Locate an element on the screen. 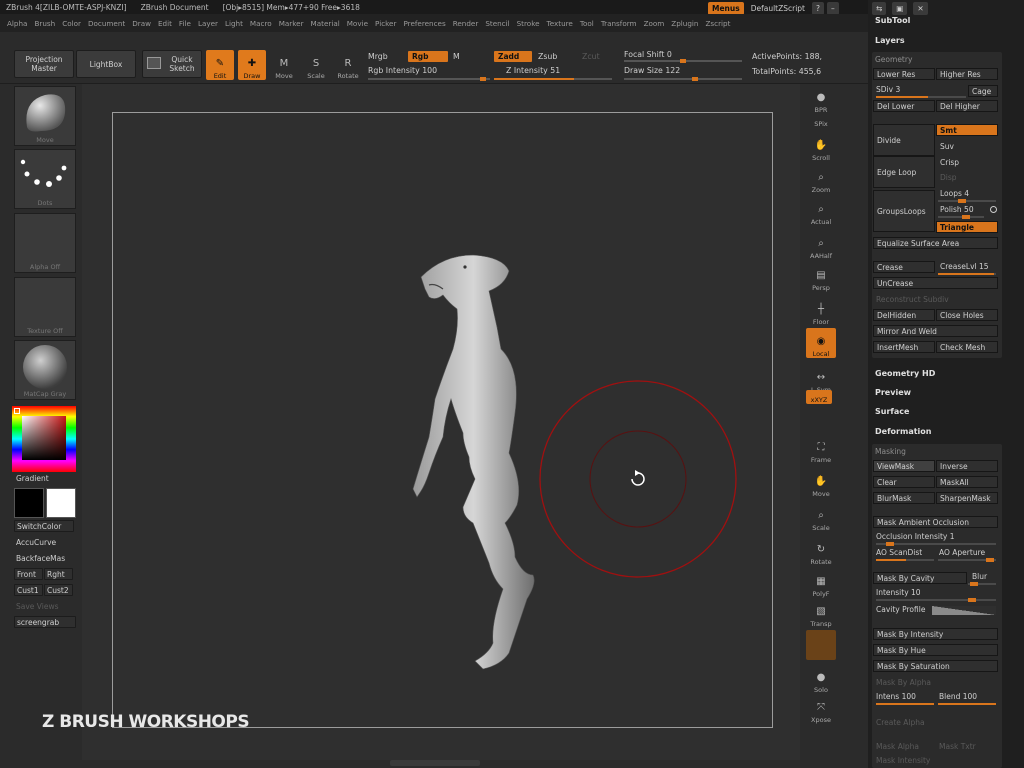 The width and height of the screenshot is (1024, 768). inverse-button: Inverse is located at coordinates (967, 466).